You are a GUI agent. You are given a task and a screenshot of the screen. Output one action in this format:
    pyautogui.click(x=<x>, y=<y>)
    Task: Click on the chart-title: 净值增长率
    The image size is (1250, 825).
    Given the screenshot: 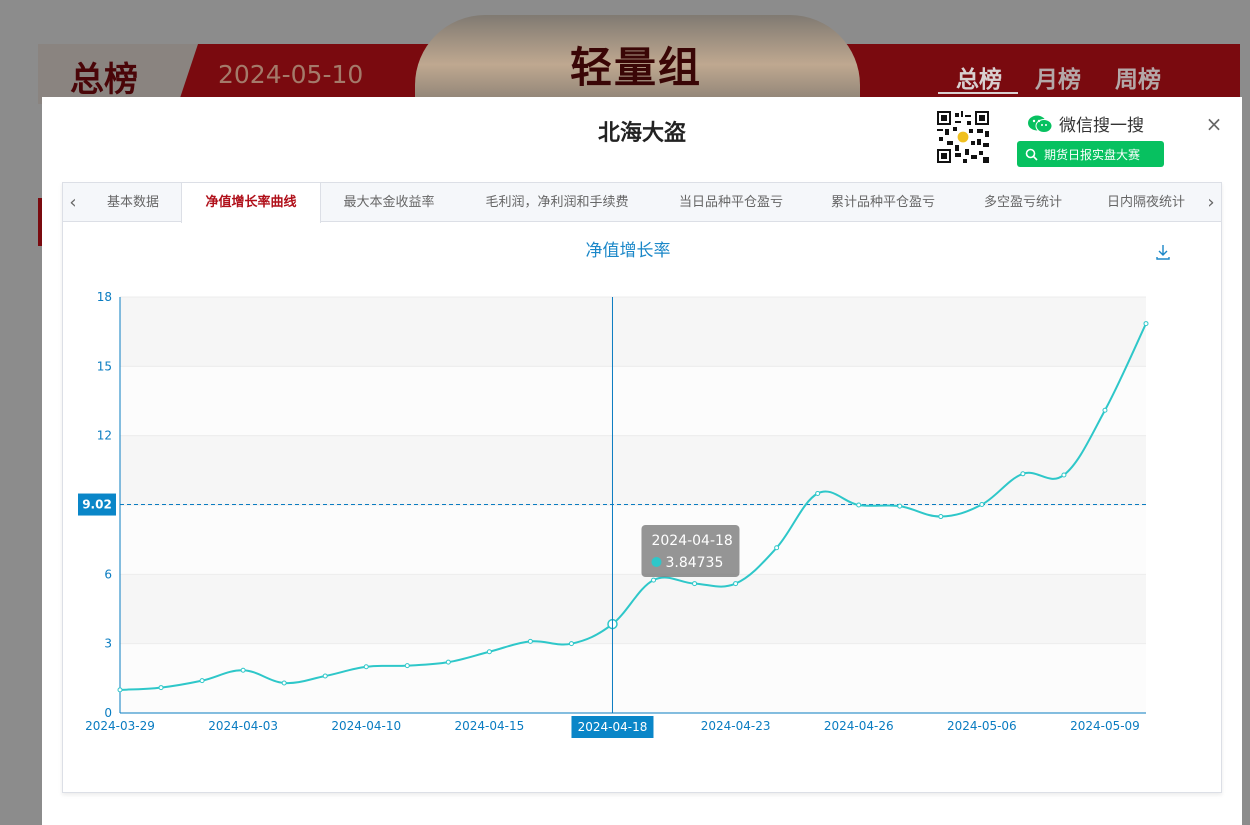 What is the action you would take?
    pyautogui.click(x=628, y=251)
    